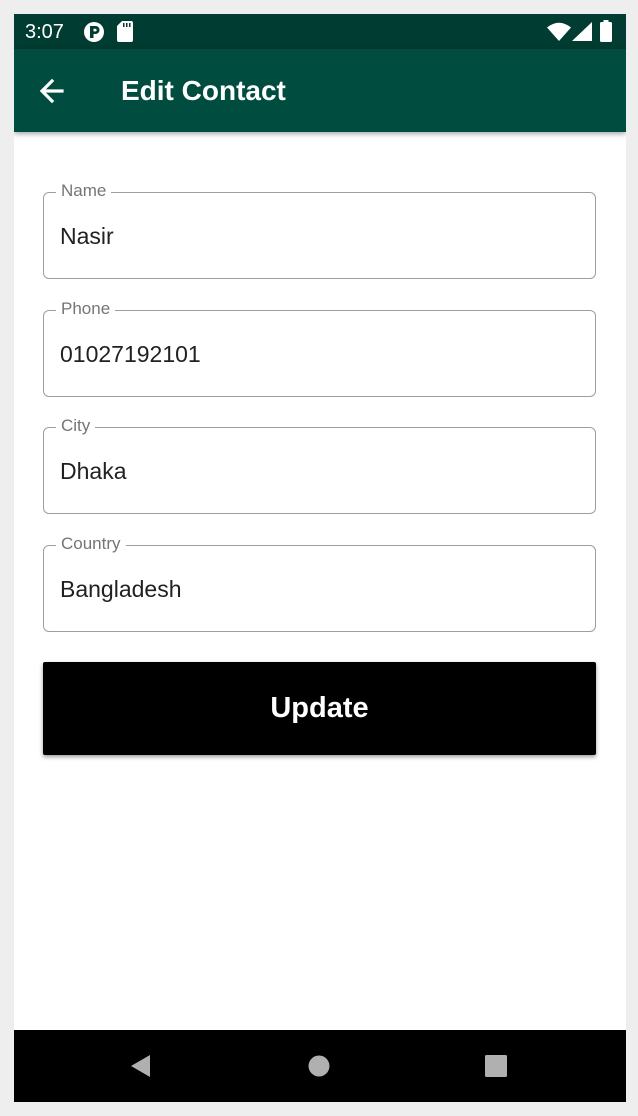  Describe the element at coordinates (76, 426) in the screenshot. I see `city-field-label: City` at that location.